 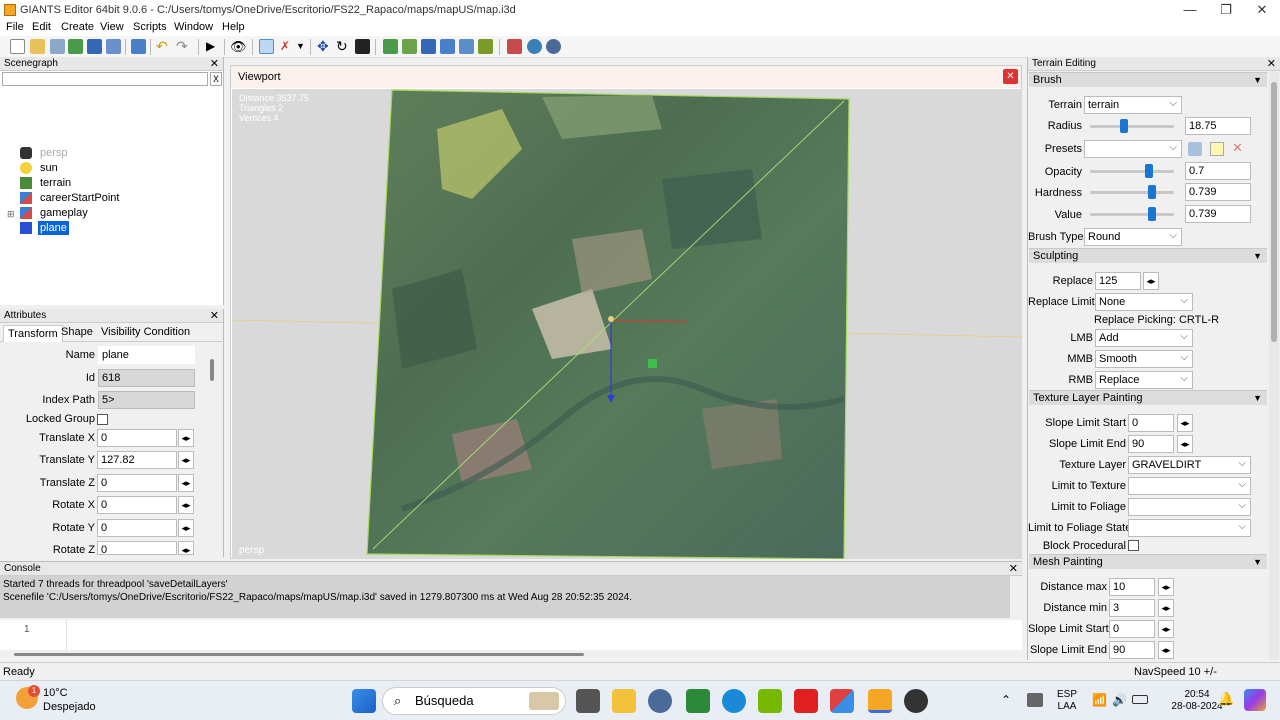 What do you see at coordinates (1099, 700) in the screenshot?
I see `wifi-icon: 📶` at bounding box center [1099, 700].